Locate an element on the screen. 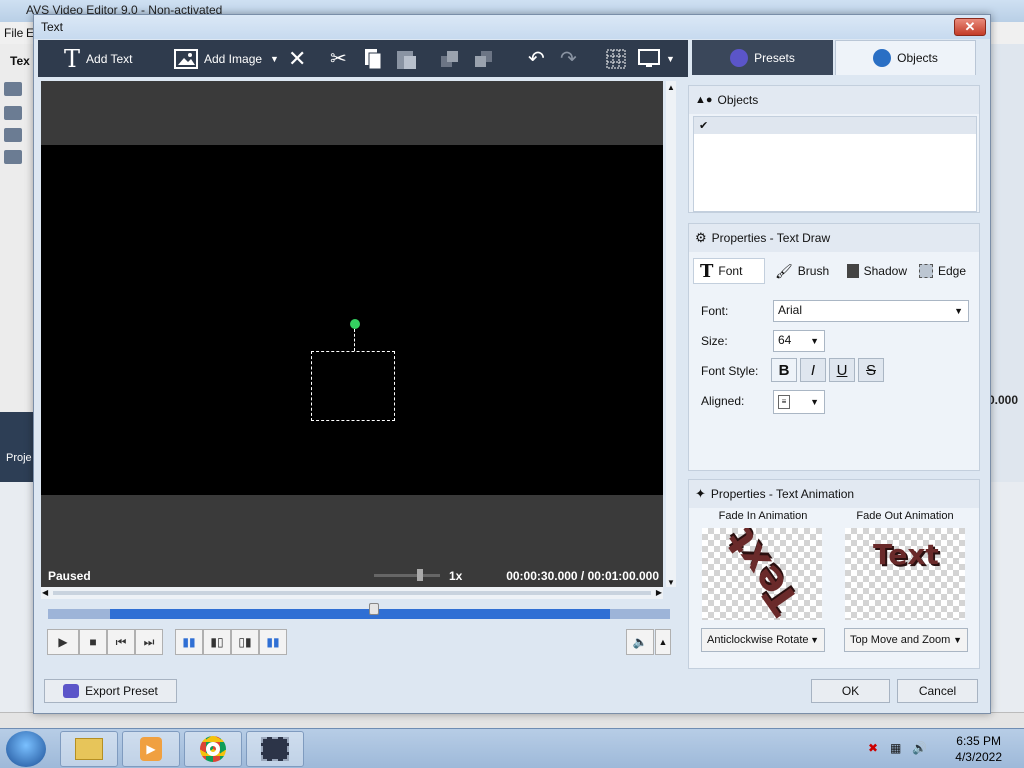  preview-horizontal-scrollbar: ◀ ▶ is located at coordinates (352, 593).